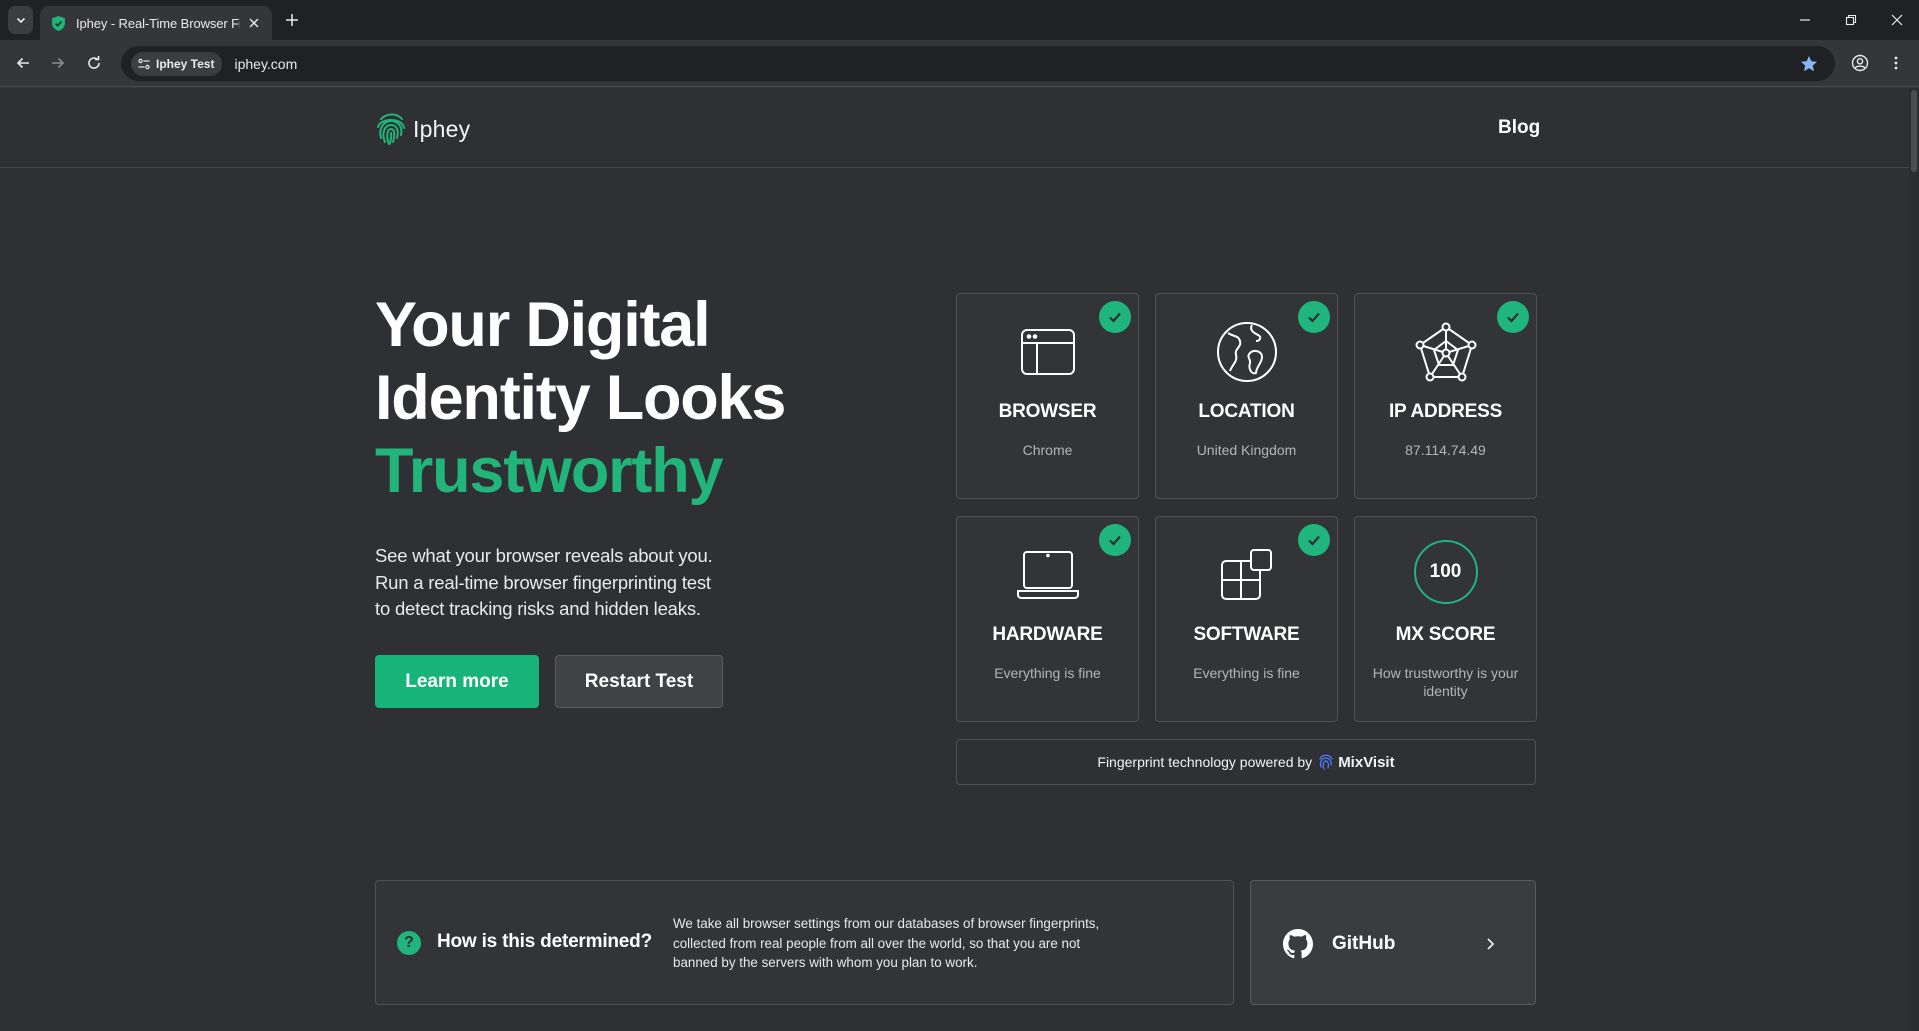 The height and width of the screenshot is (1031, 1919). Describe the element at coordinates (1445, 634) in the screenshot. I see `card-title: MX SCORE` at that location.